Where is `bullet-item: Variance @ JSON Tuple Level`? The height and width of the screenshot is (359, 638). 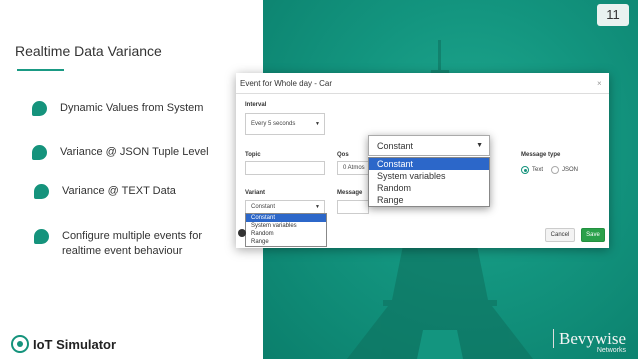
bullet-item: Variance @ JSON Tuple Level is located at coordinates (120, 152).